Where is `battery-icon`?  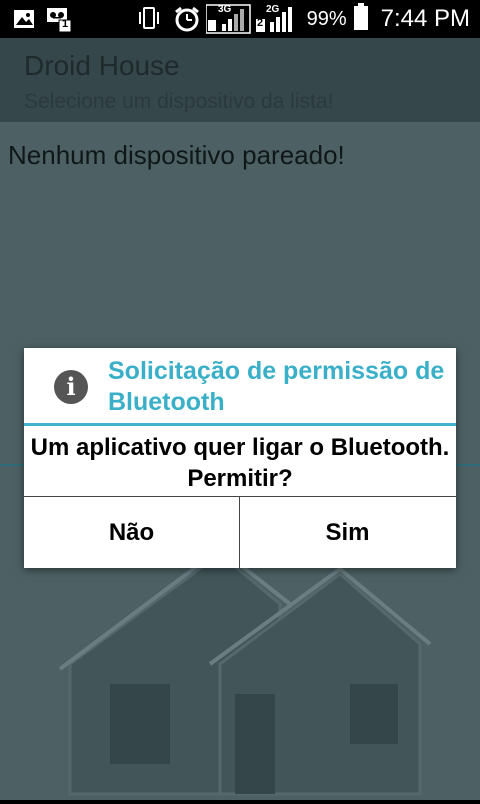 battery-icon is located at coordinates (361, 19).